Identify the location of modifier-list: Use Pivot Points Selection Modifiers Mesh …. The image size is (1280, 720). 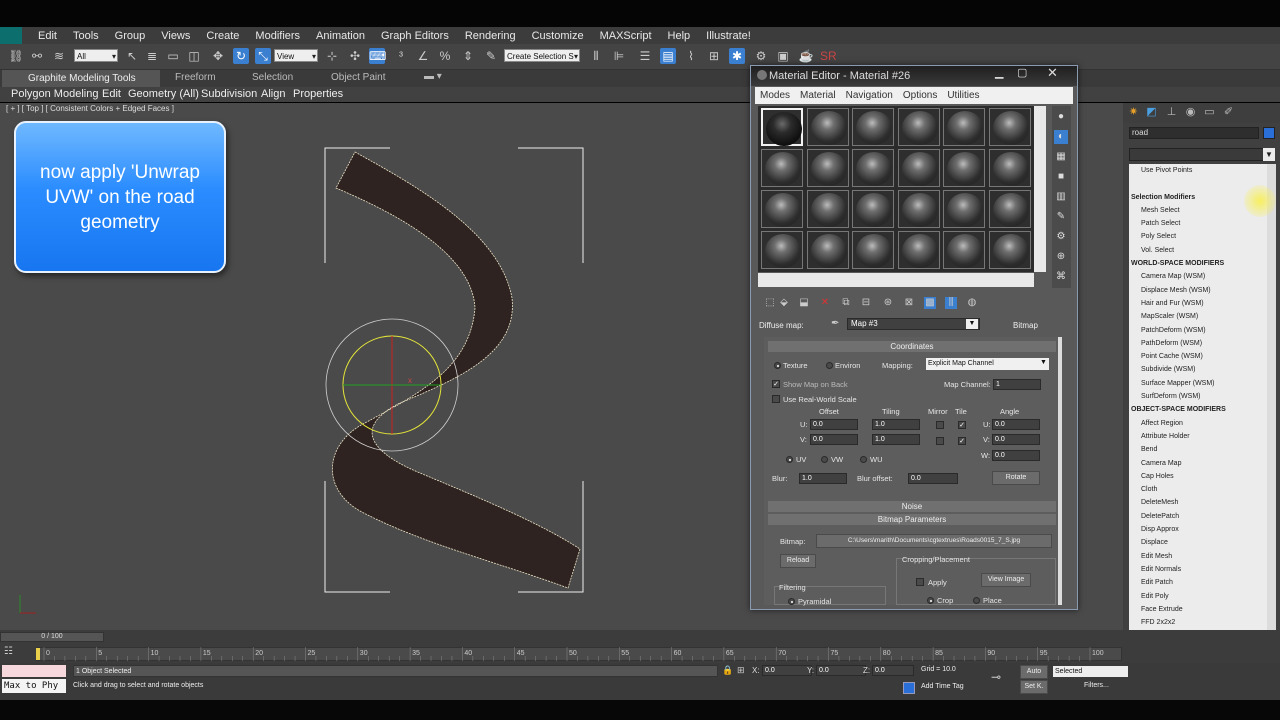
(1198, 425).